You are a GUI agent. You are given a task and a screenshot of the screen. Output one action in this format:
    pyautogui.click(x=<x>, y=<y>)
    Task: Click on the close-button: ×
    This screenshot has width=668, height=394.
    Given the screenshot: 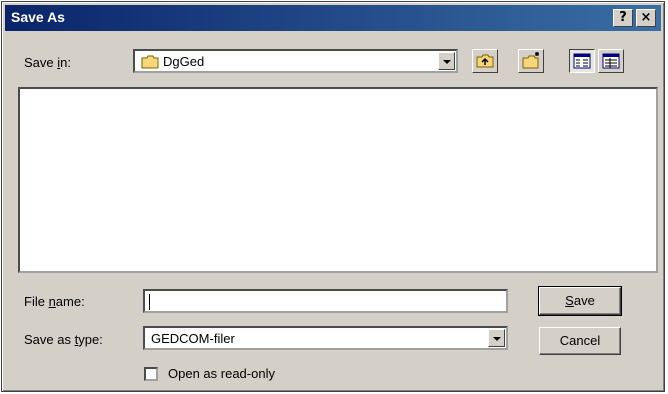 What is the action you would take?
    pyautogui.click(x=646, y=18)
    